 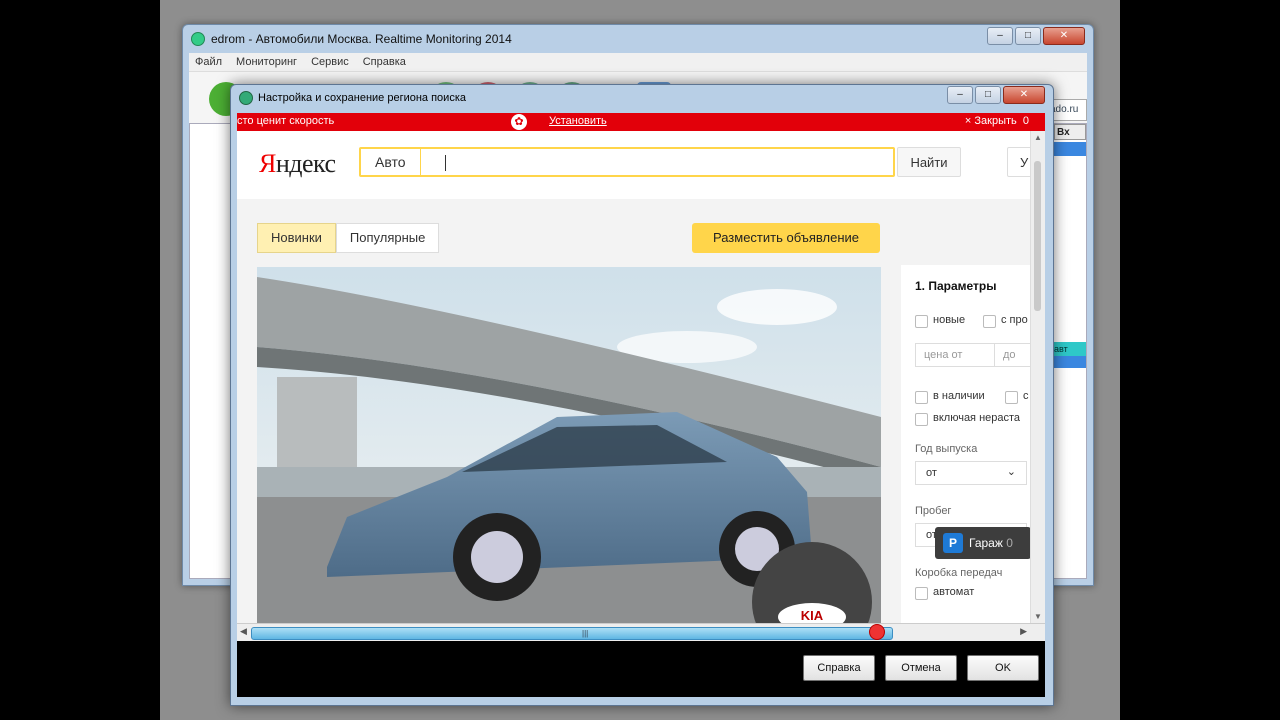 I want to click on cancel-button: Отмена, so click(x=921, y=668).